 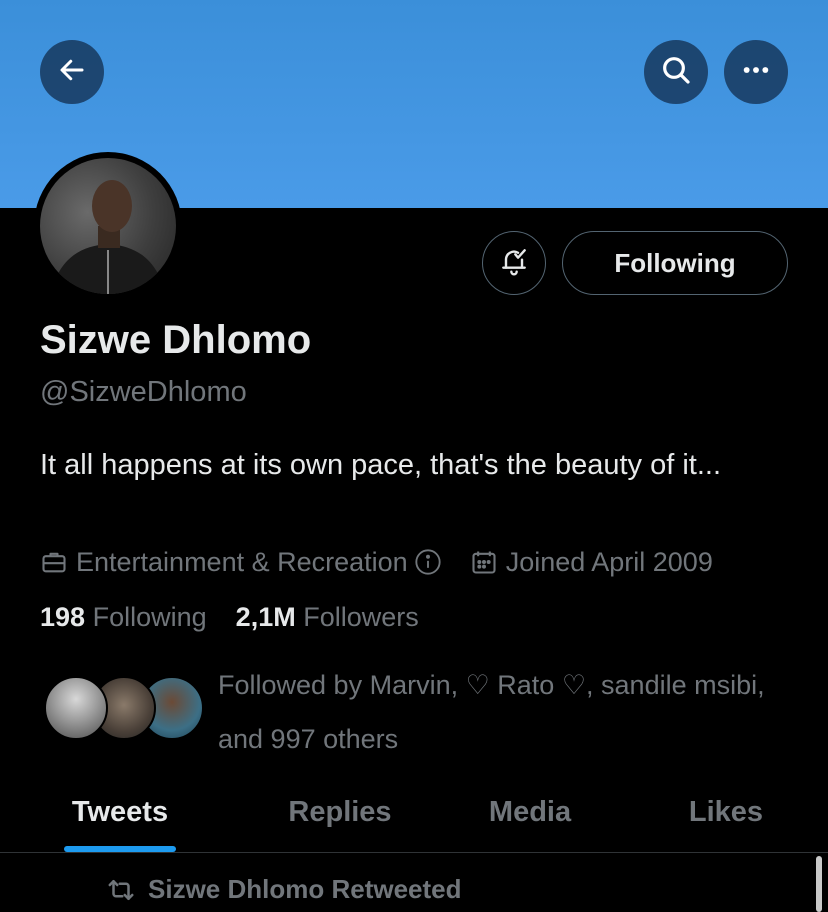 What do you see at coordinates (819, 884) in the screenshot?
I see `scrollbar` at bounding box center [819, 884].